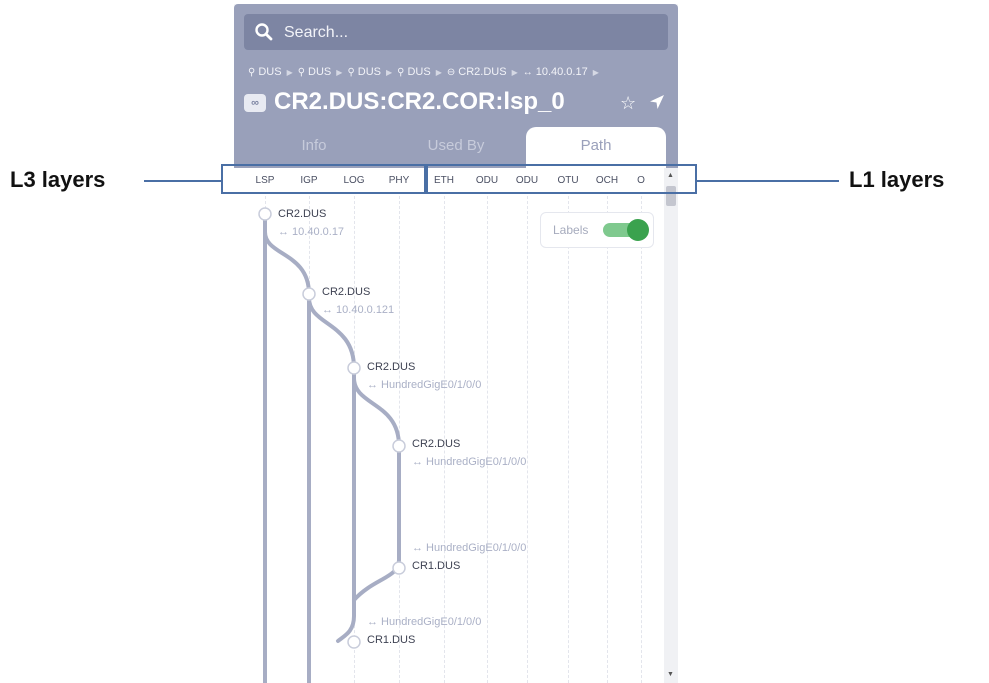 The height and width of the screenshot is (683, 989). What do you see at coordinates (767, 181) in the screenshot?
I see `l1-layers-connector` at bounding box center [767, 181].